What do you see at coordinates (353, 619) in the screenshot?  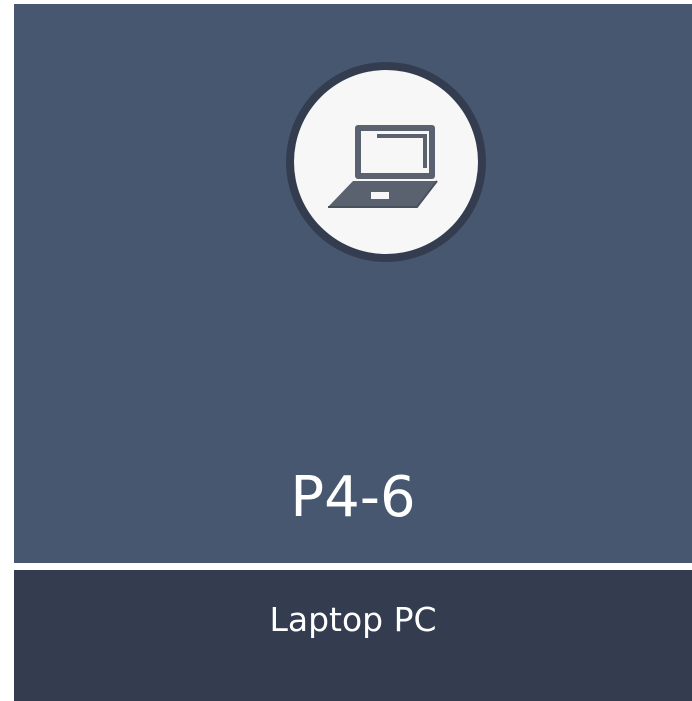 I see `tile-label: Laptop PC` at bounding box center [353, 619].